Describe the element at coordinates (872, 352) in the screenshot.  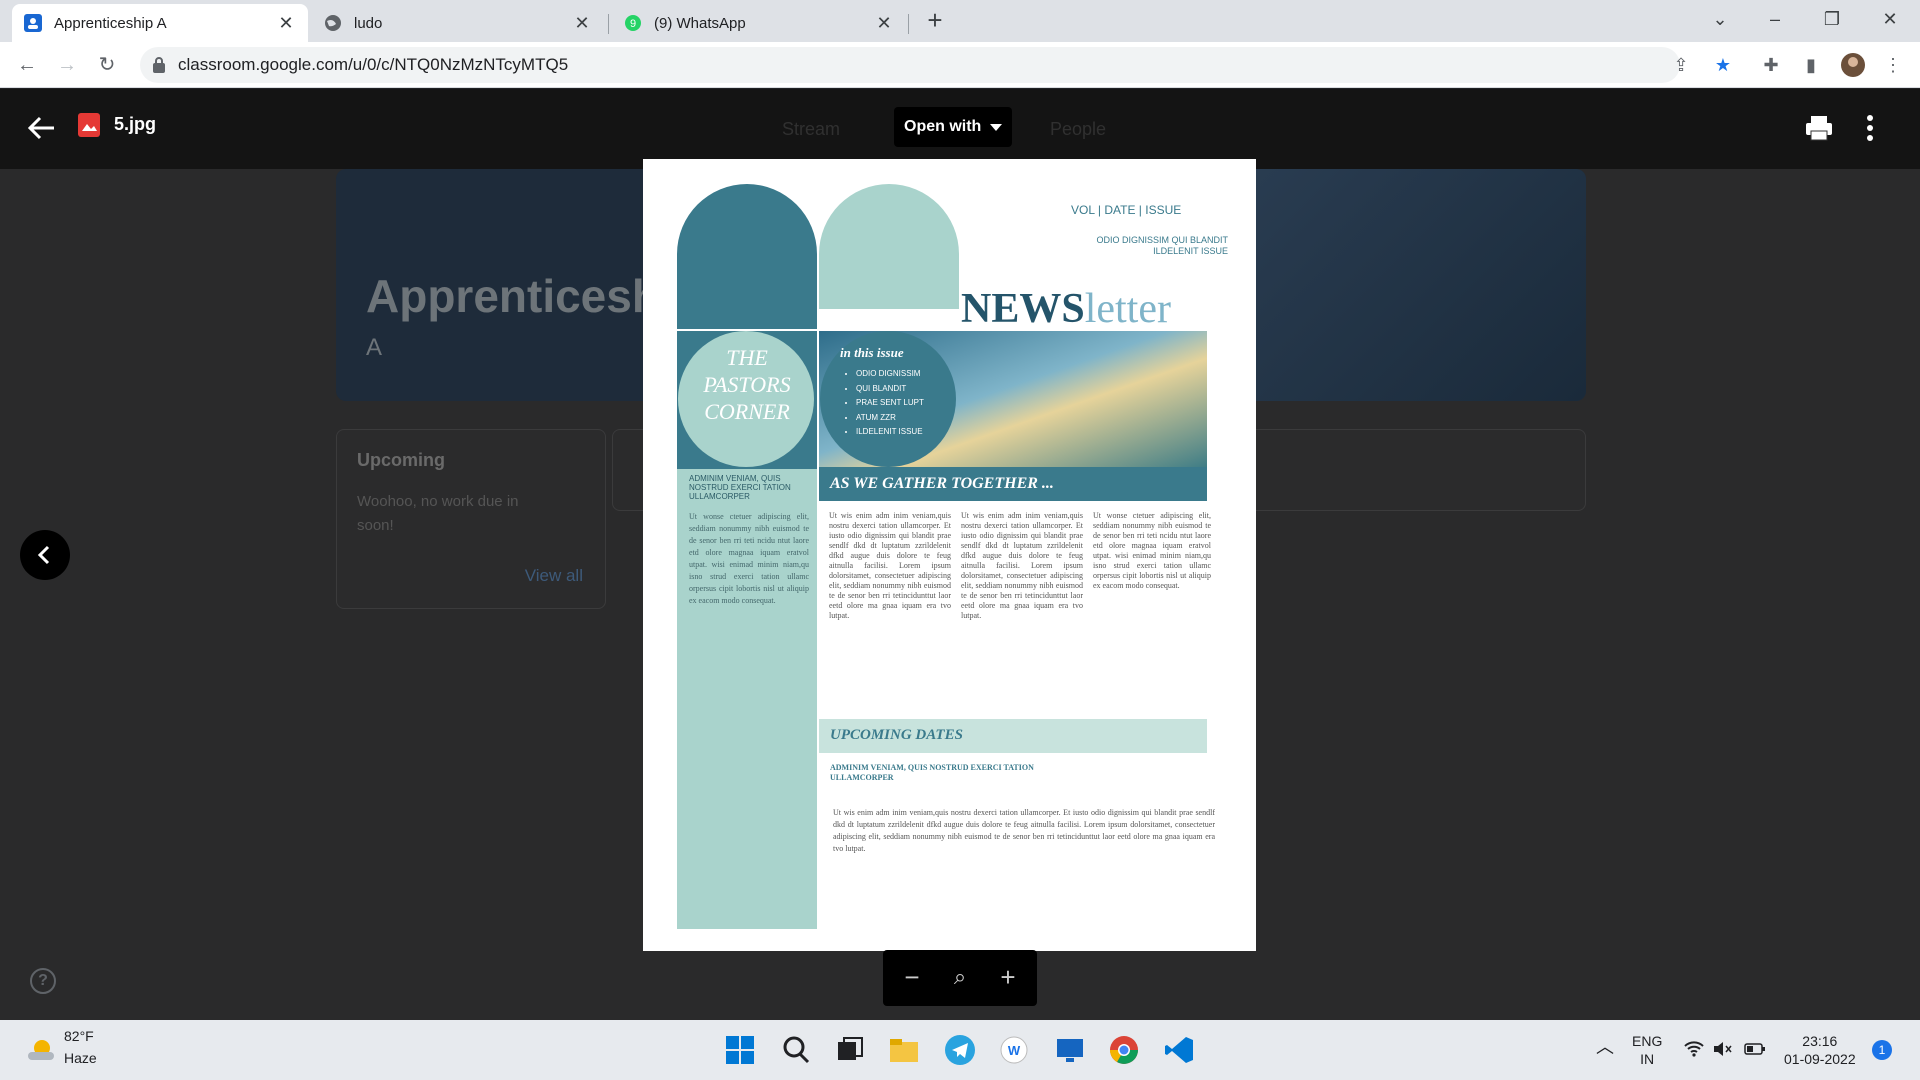
I see `in-this-issue: in this issue` at that location.